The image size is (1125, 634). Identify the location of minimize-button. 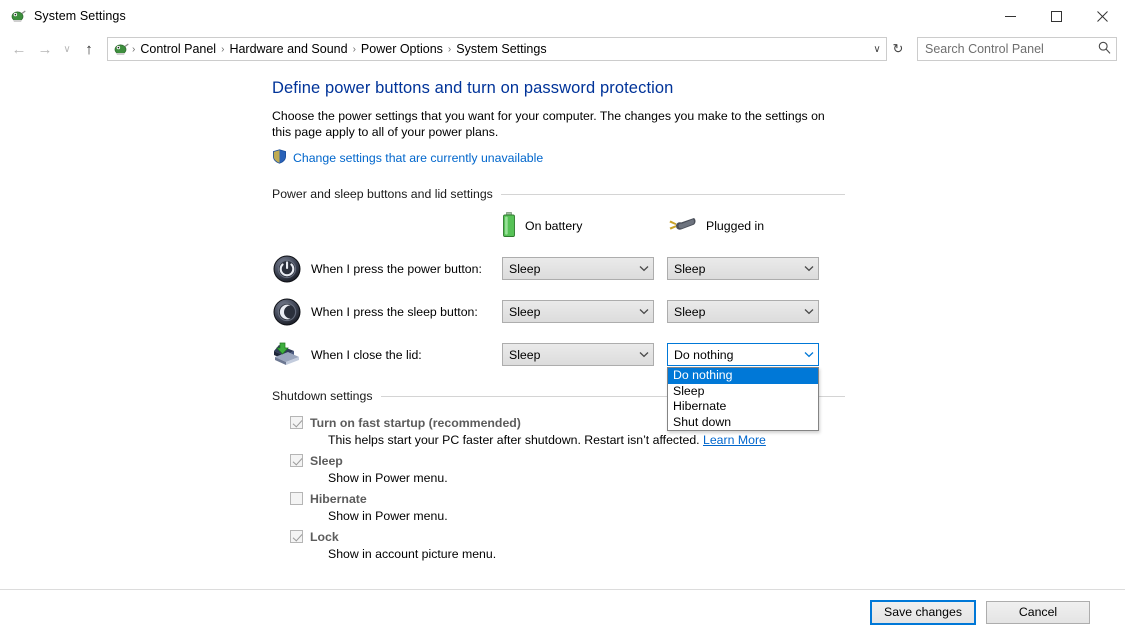
(1010, 16).